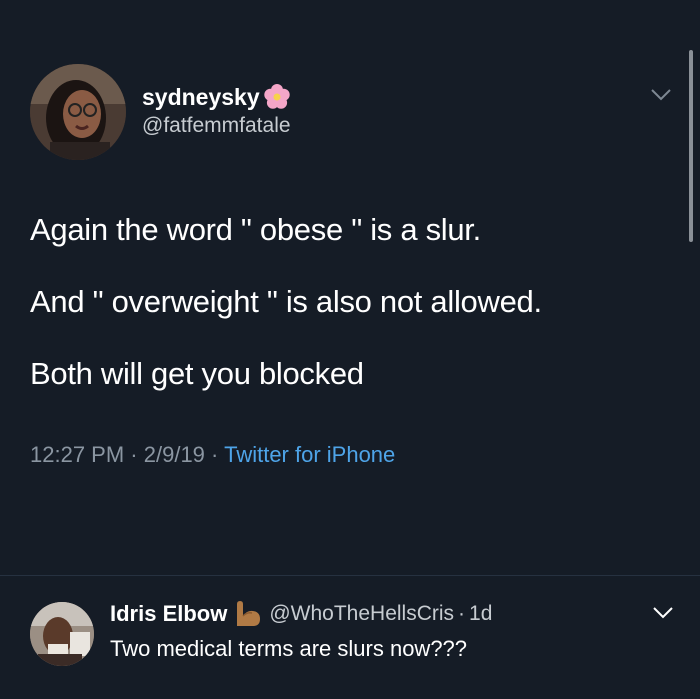  What do you see at coordinates (77, 454) in the screenshot?
I see `tweet-time: 12:27 PM` at bounding box center [77, 454].